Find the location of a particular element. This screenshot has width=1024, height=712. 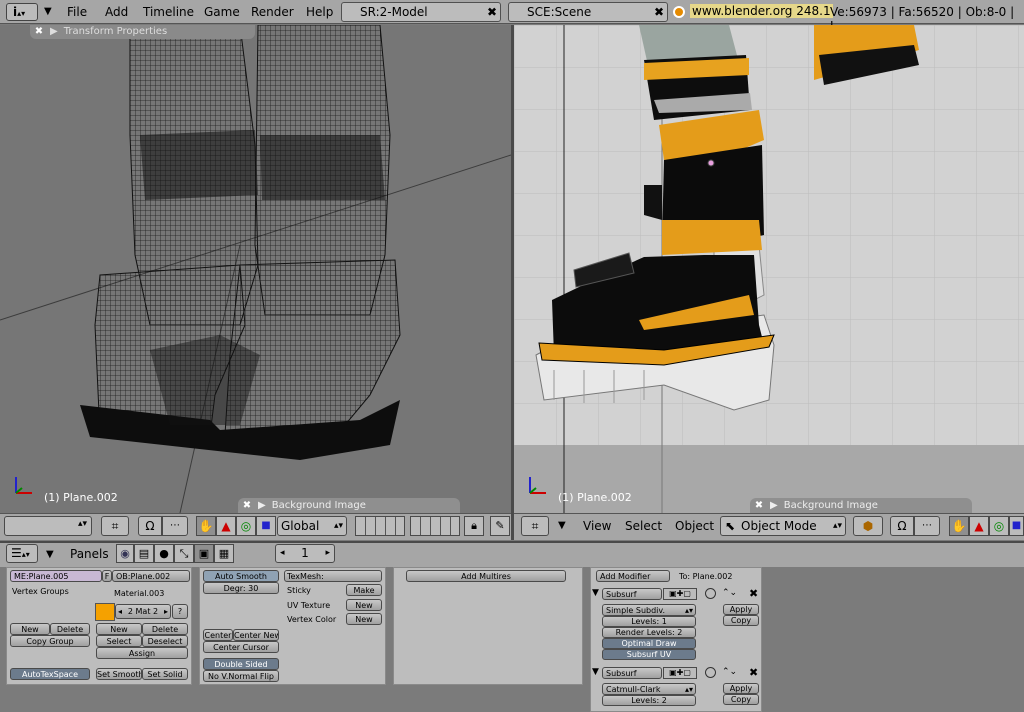

subsurf-uv-toggle: Subsurf UV is located at coordinates (649, 654).